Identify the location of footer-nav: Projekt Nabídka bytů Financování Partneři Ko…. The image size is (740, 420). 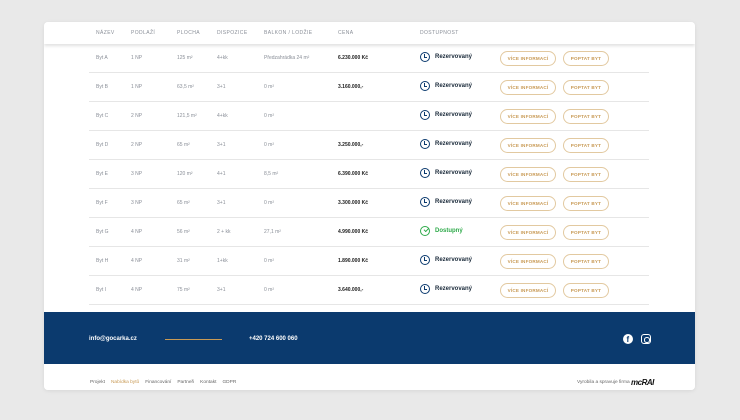
(163, 382).